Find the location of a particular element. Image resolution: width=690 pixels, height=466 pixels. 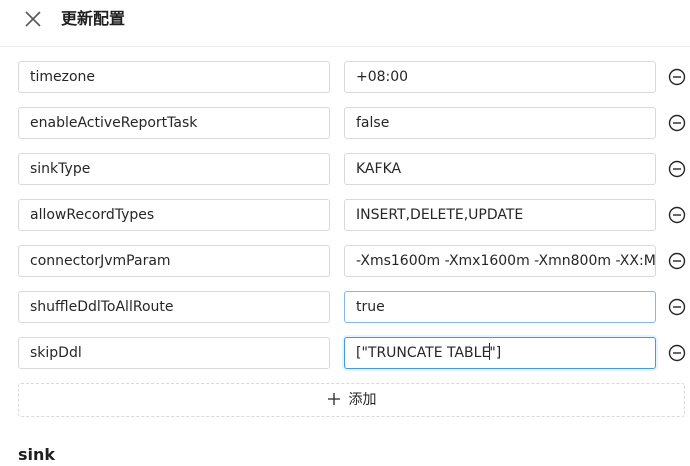

param-key-input: sinkType is located at coordinates (174, 169).